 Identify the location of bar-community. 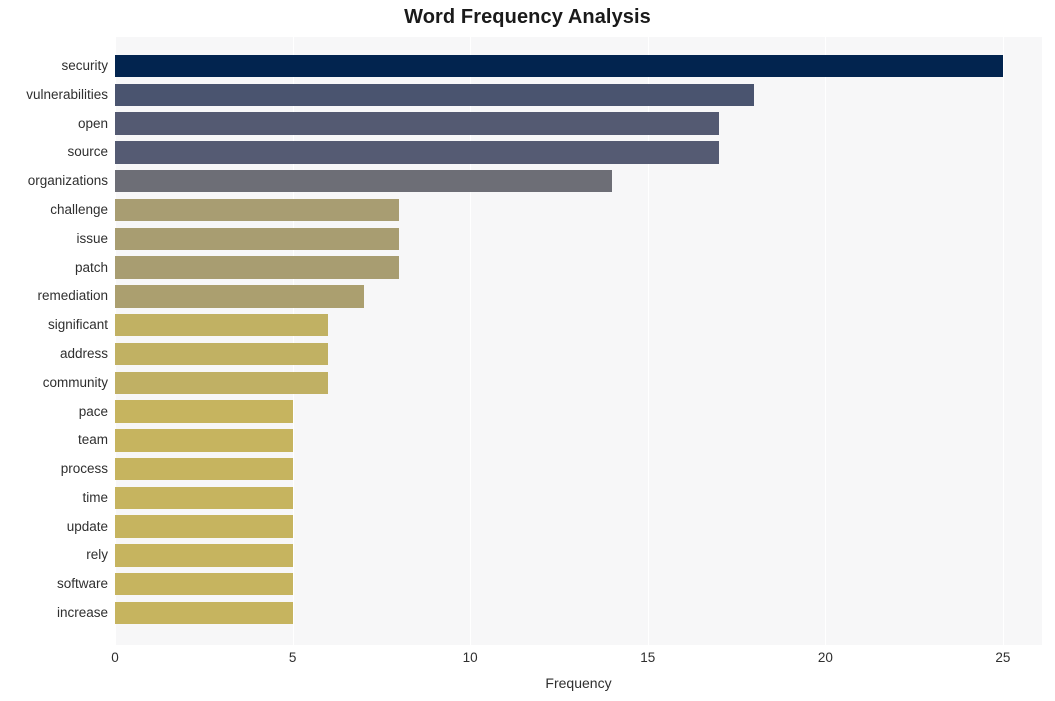
(222, 382).